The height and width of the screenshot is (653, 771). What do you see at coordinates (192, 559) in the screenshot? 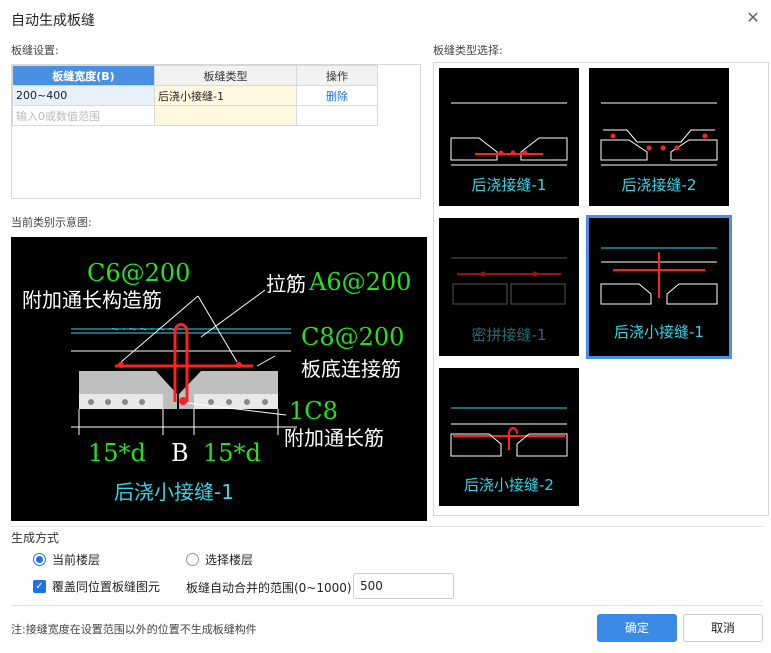
I see `radio-unselected-icon` at bounding box center [192, 559].